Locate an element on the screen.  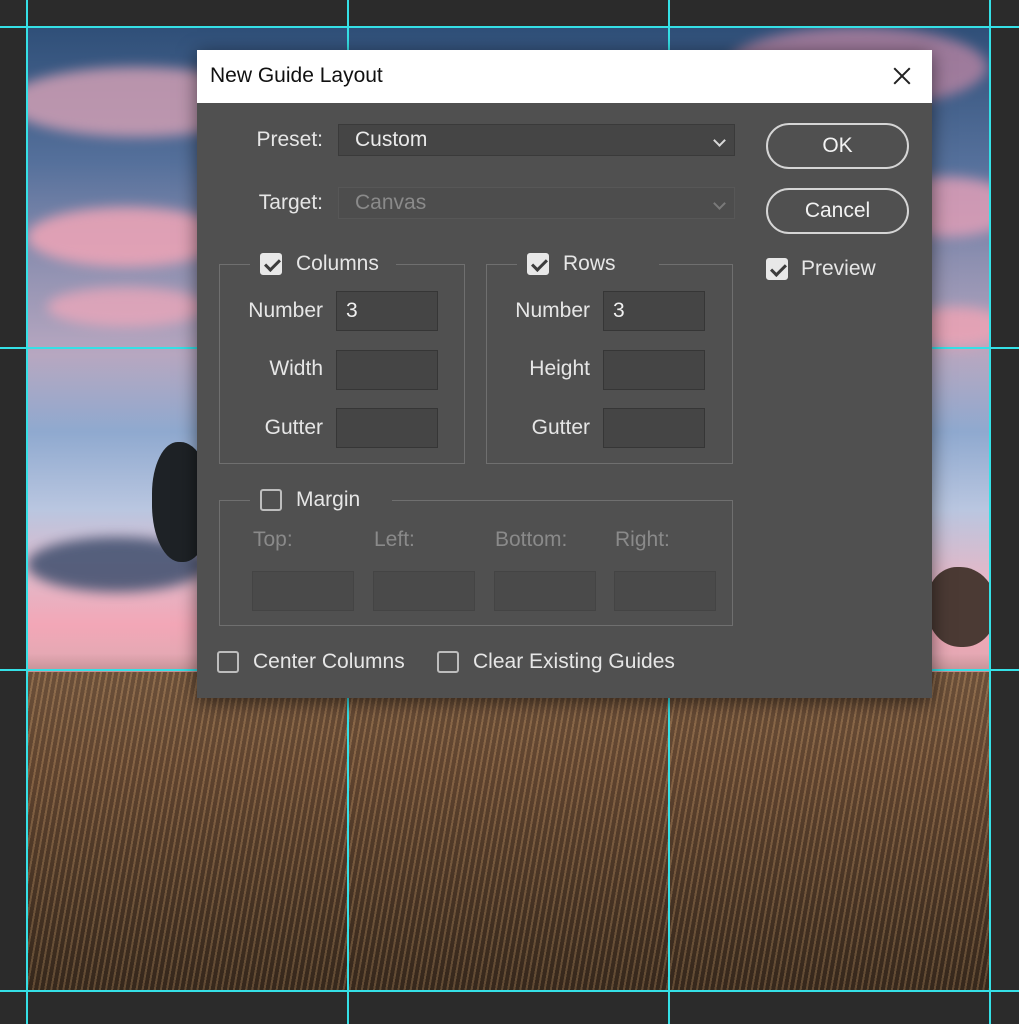
center-columns-checkbox is located at coordinates (228, 662).